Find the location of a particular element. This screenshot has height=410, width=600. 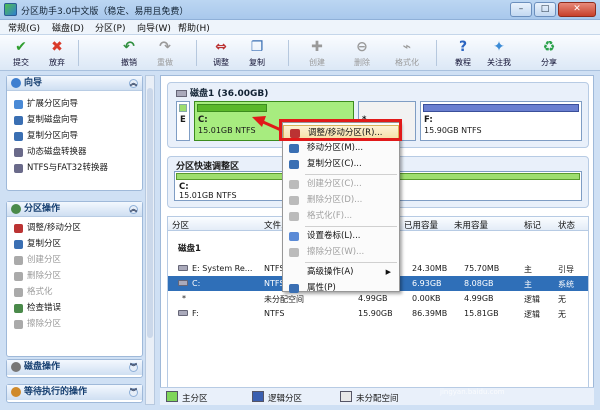

pending-ops-header: 等待执行的操作 ︾ is located at coordinates (74, 392).